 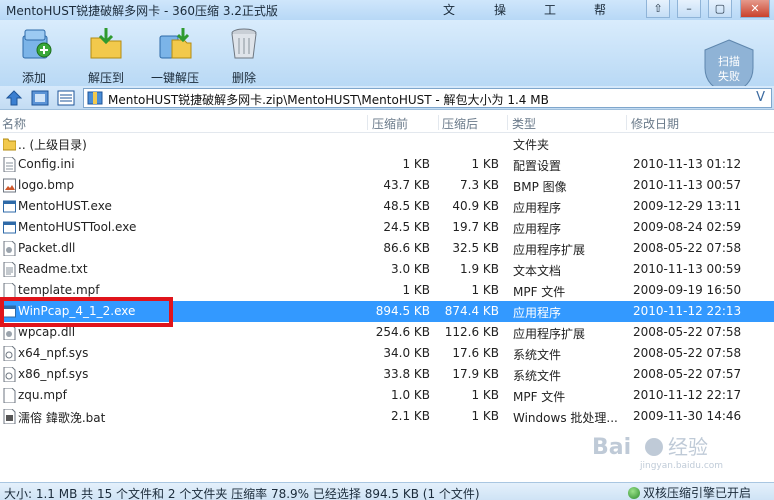 I want to click on one-click-extract-button: 一键解压, so click(x=175, y=55).